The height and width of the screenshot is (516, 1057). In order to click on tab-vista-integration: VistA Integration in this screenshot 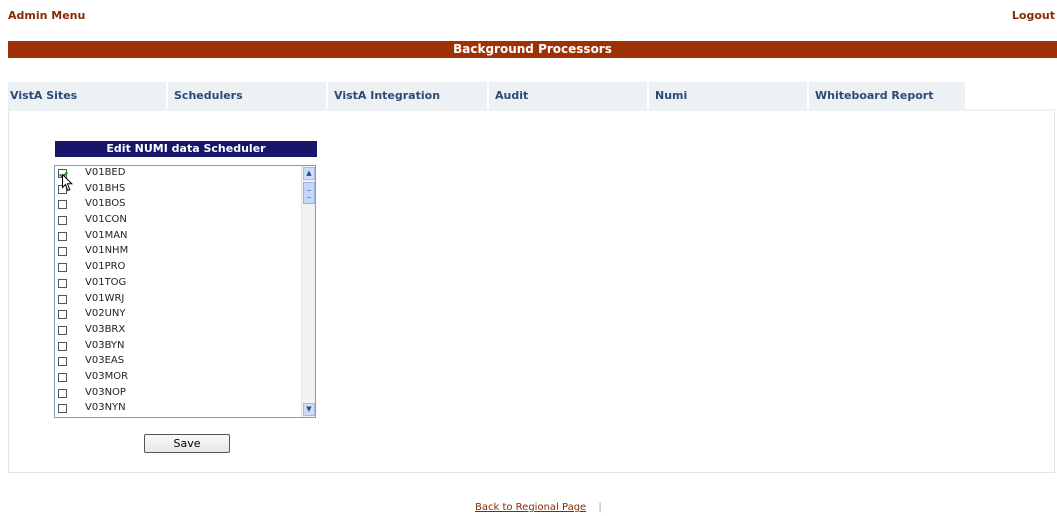, I will do `click(407, 96)`.